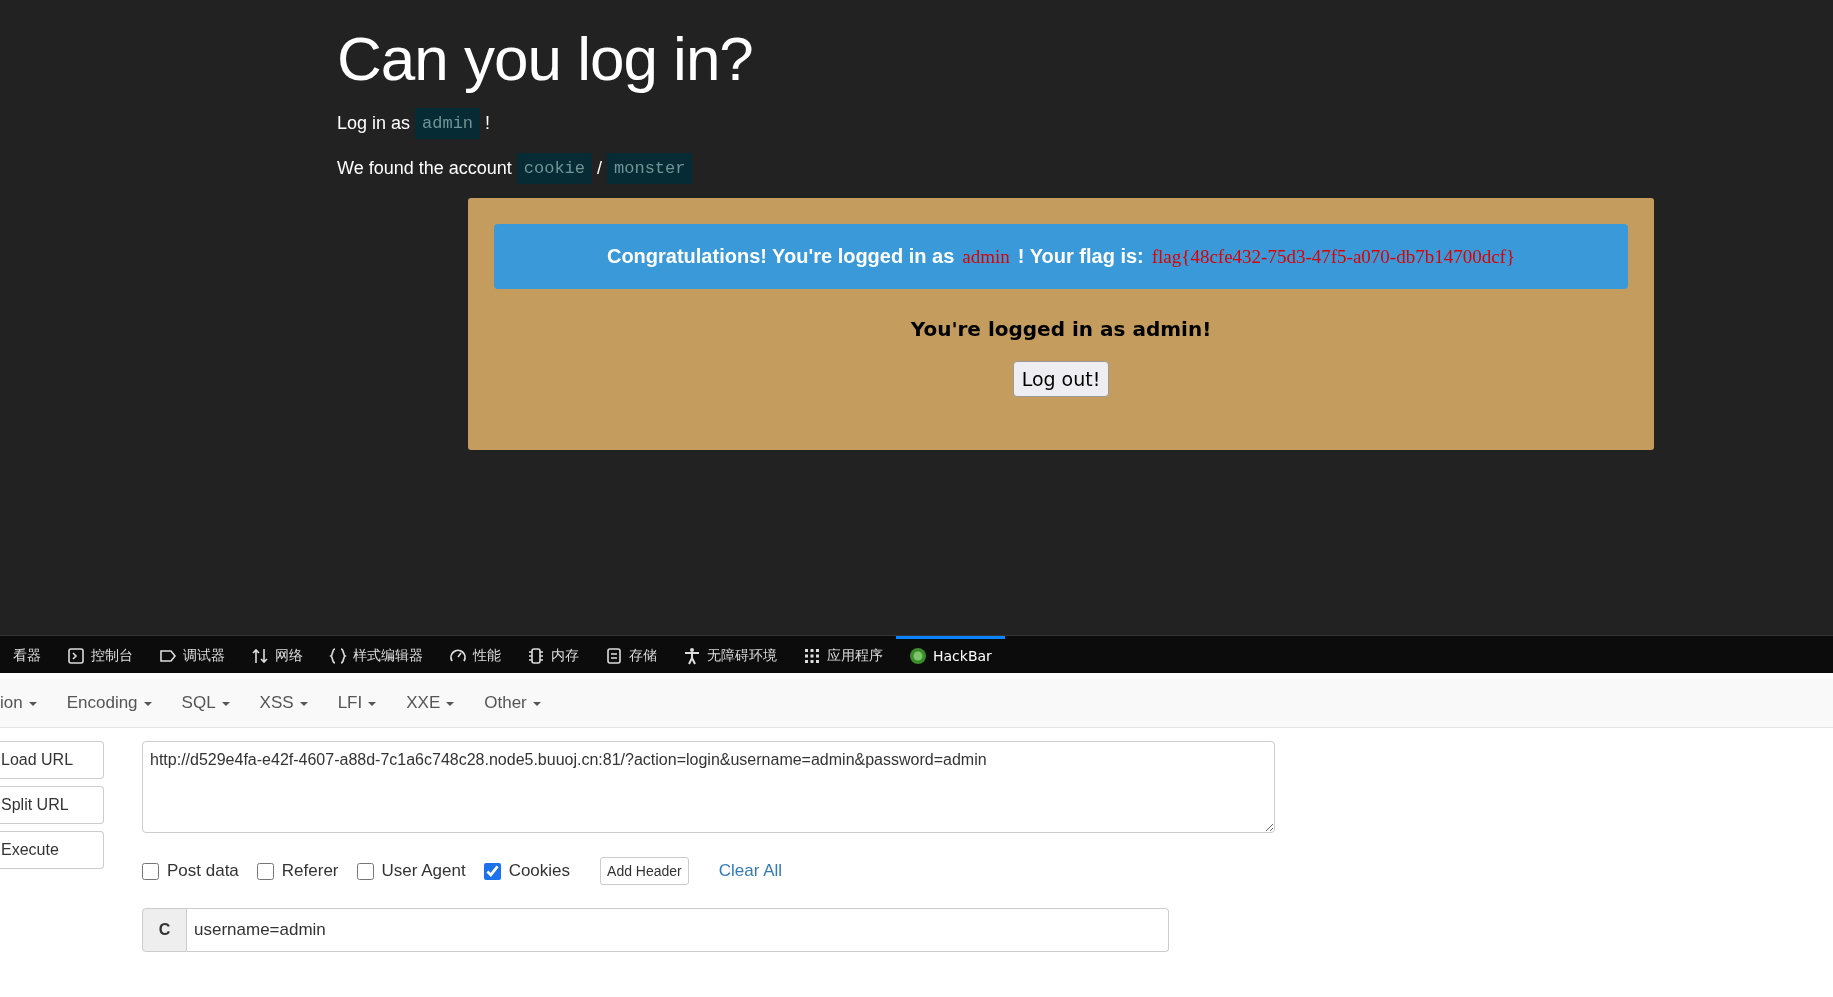 This screenshot has height=997, width=1833. Describe the element at coordinates (430, 703) in the screenshot. I see `menu-dropdown: XXE` at that location.